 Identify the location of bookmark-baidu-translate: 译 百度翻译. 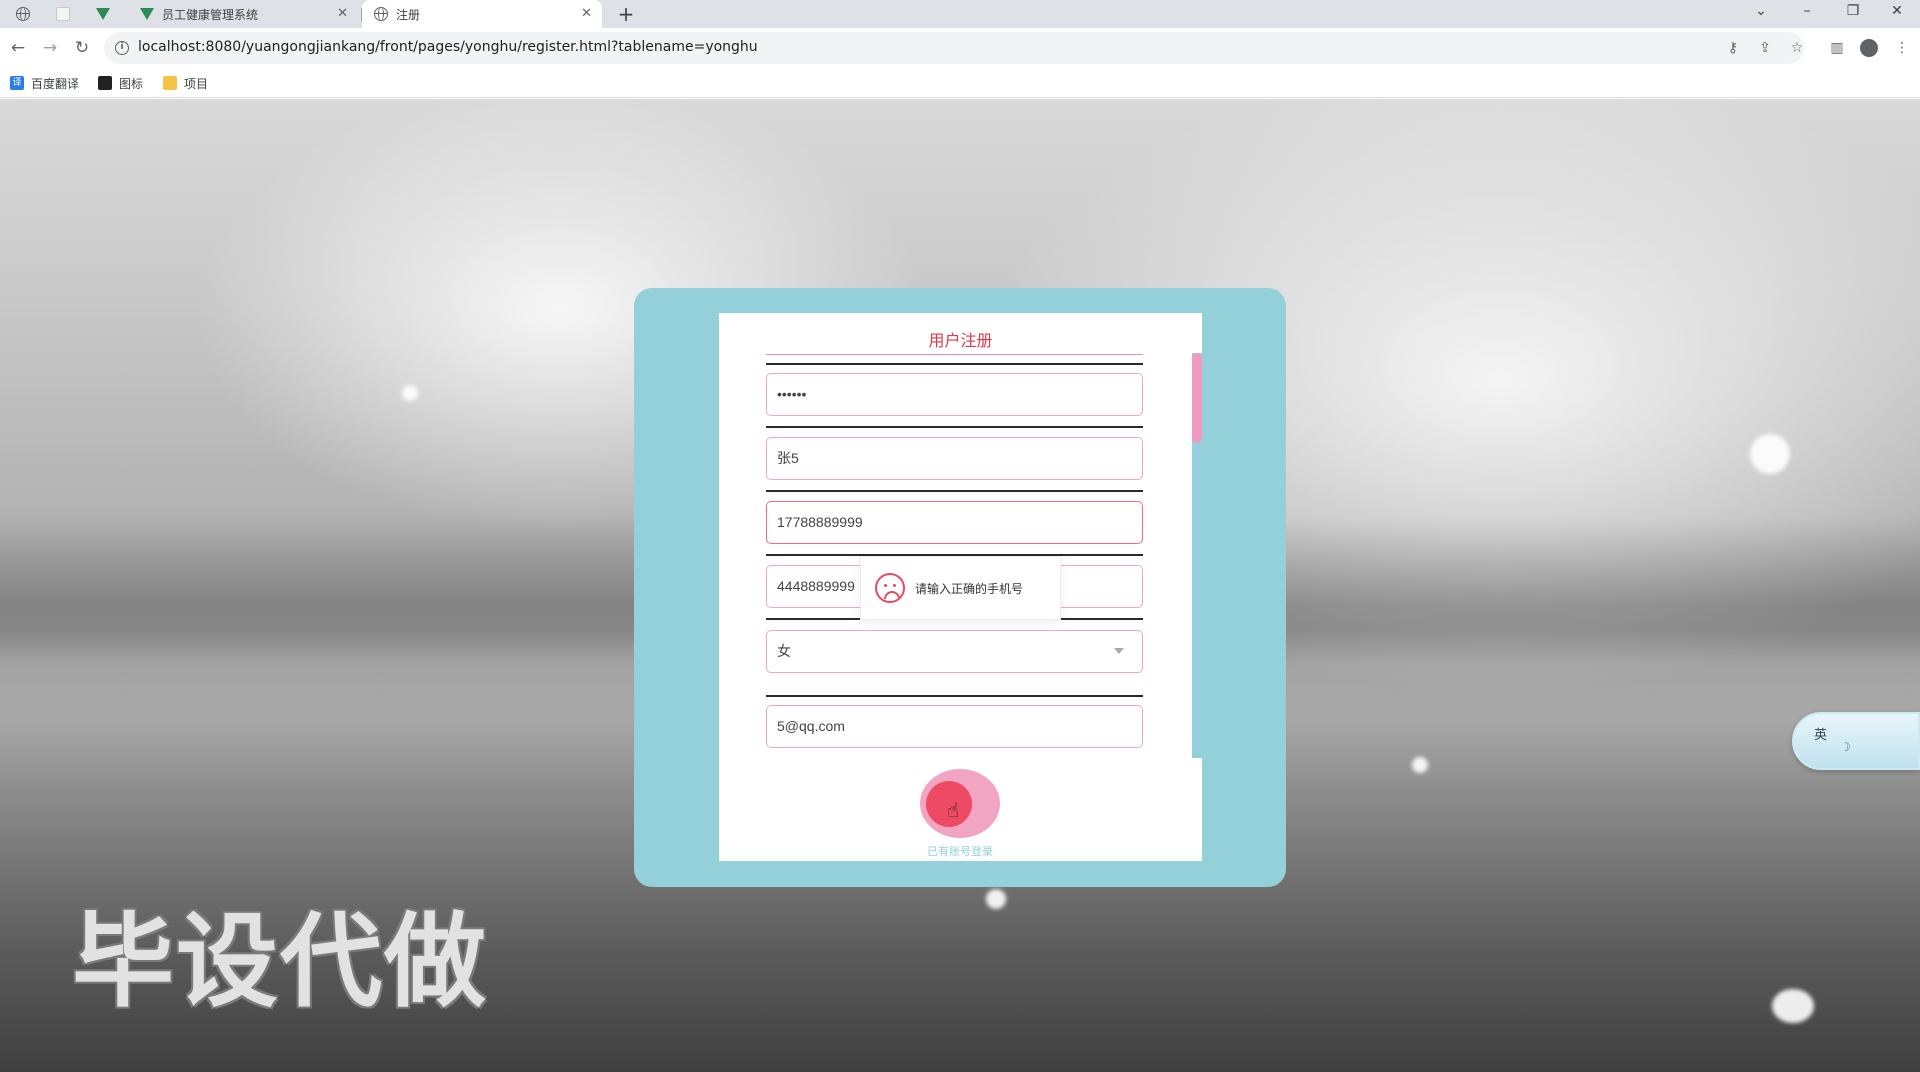
(44, 83).